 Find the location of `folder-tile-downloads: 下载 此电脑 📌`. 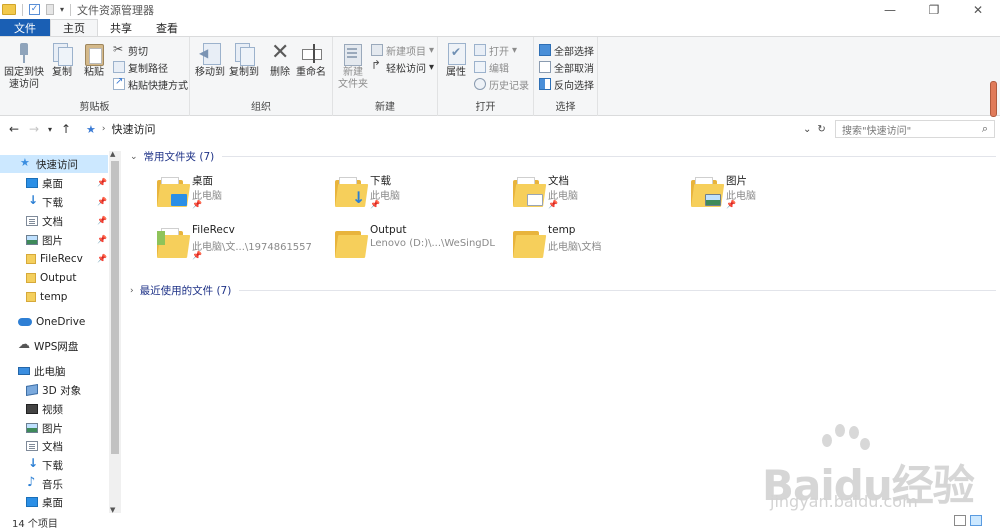

folder-tile-downloads: 下载 此电脑 📌 is located at coordinates (420, 196).